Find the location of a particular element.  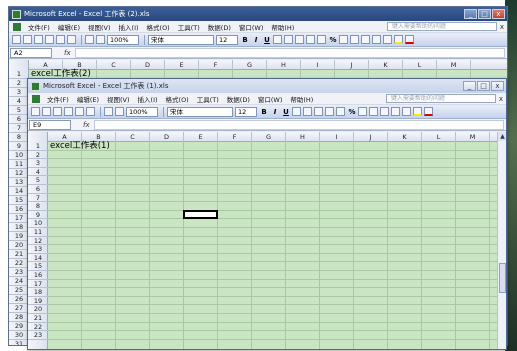

row-header: 3 is located at coordinates (38, 163).